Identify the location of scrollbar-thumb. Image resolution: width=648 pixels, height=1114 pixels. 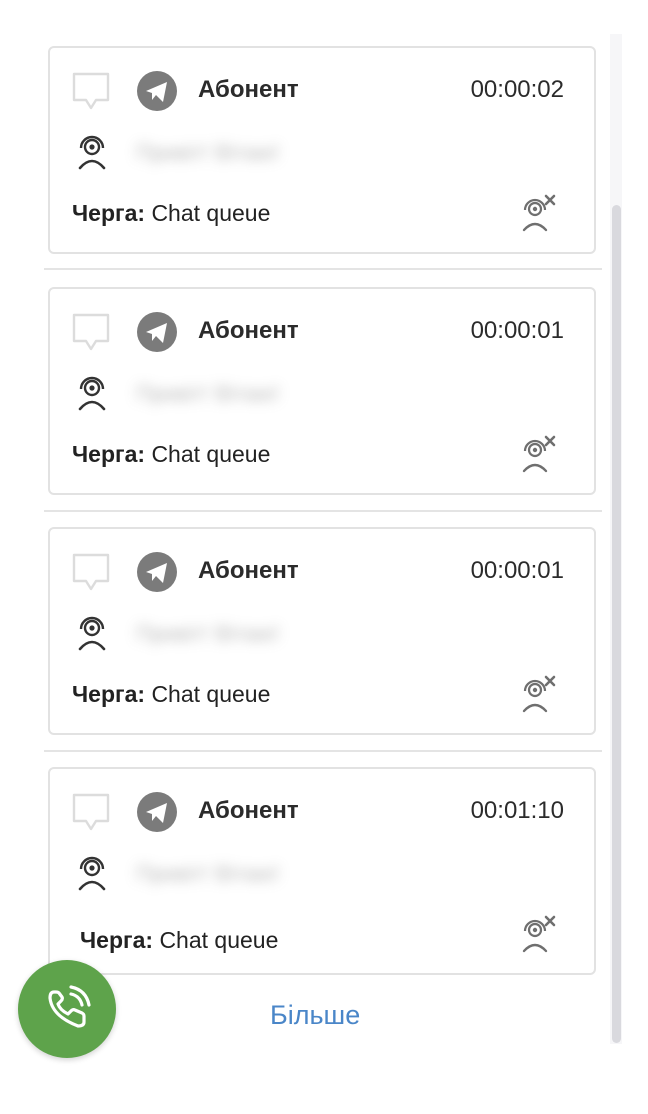
(616, 624).